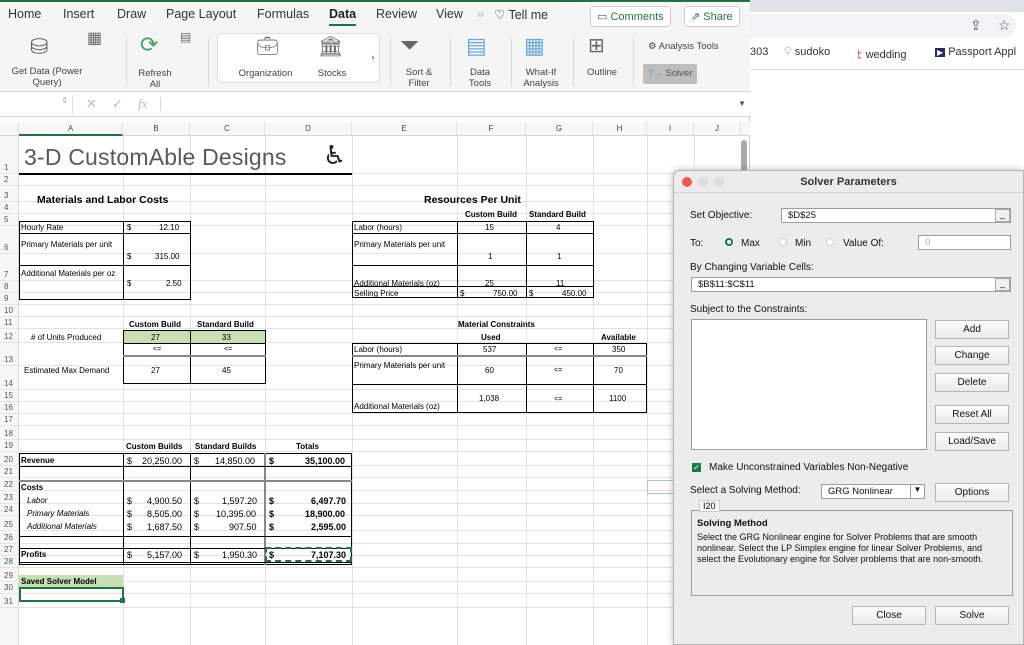 The image size is (1024, 645). What do you see at coordinates (896, 215) in the screenshot?
I see `set-objective-input: $D$25` at bounding box center [896, 215].